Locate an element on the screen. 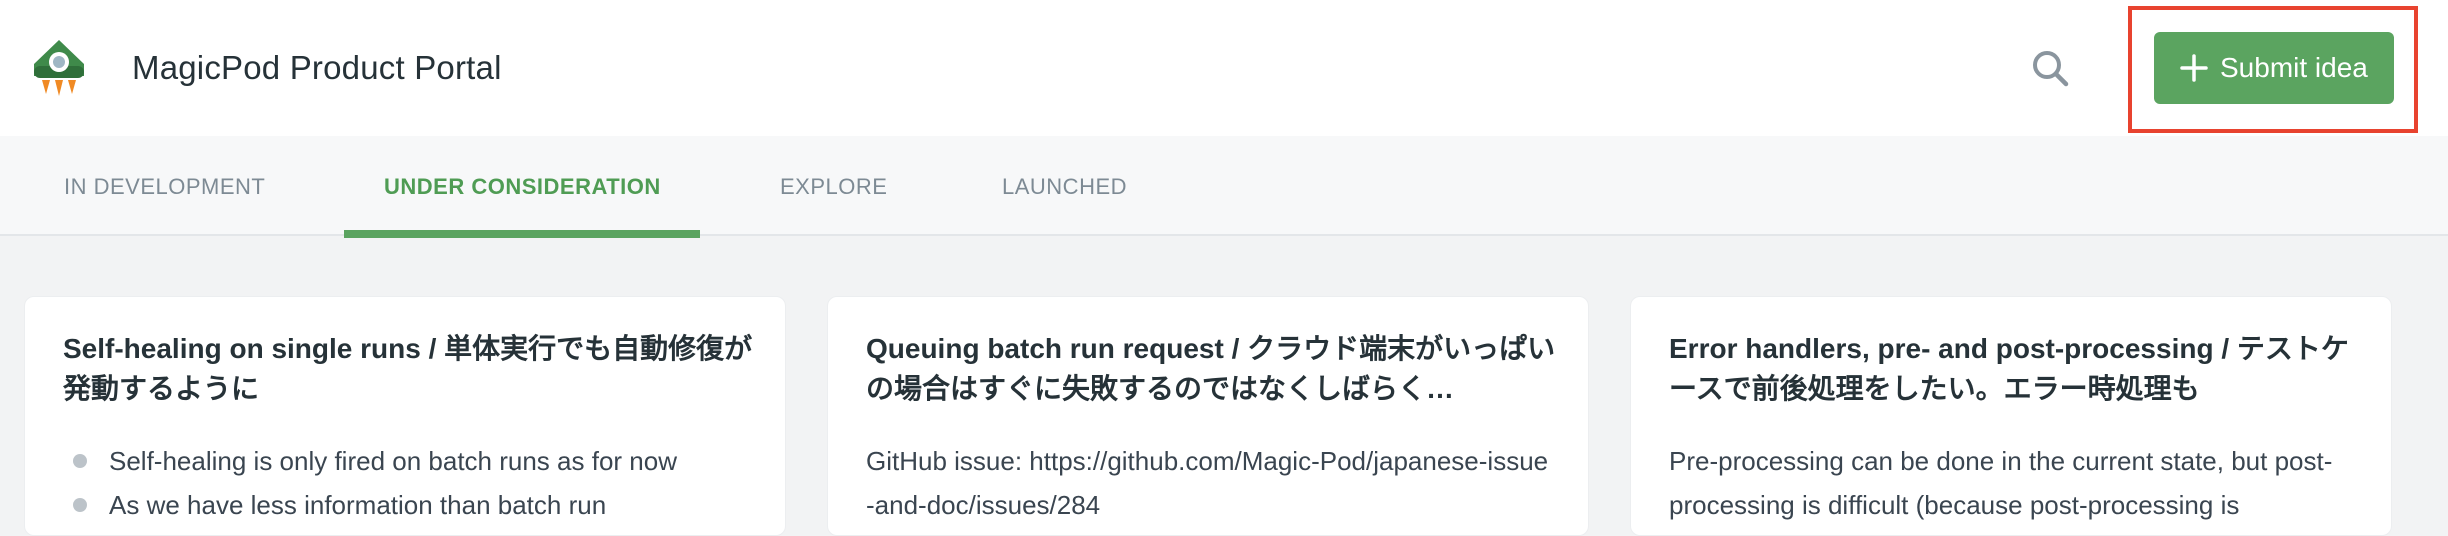  app-title: MagicPod Product Portal is located at coordinates (317, 67).